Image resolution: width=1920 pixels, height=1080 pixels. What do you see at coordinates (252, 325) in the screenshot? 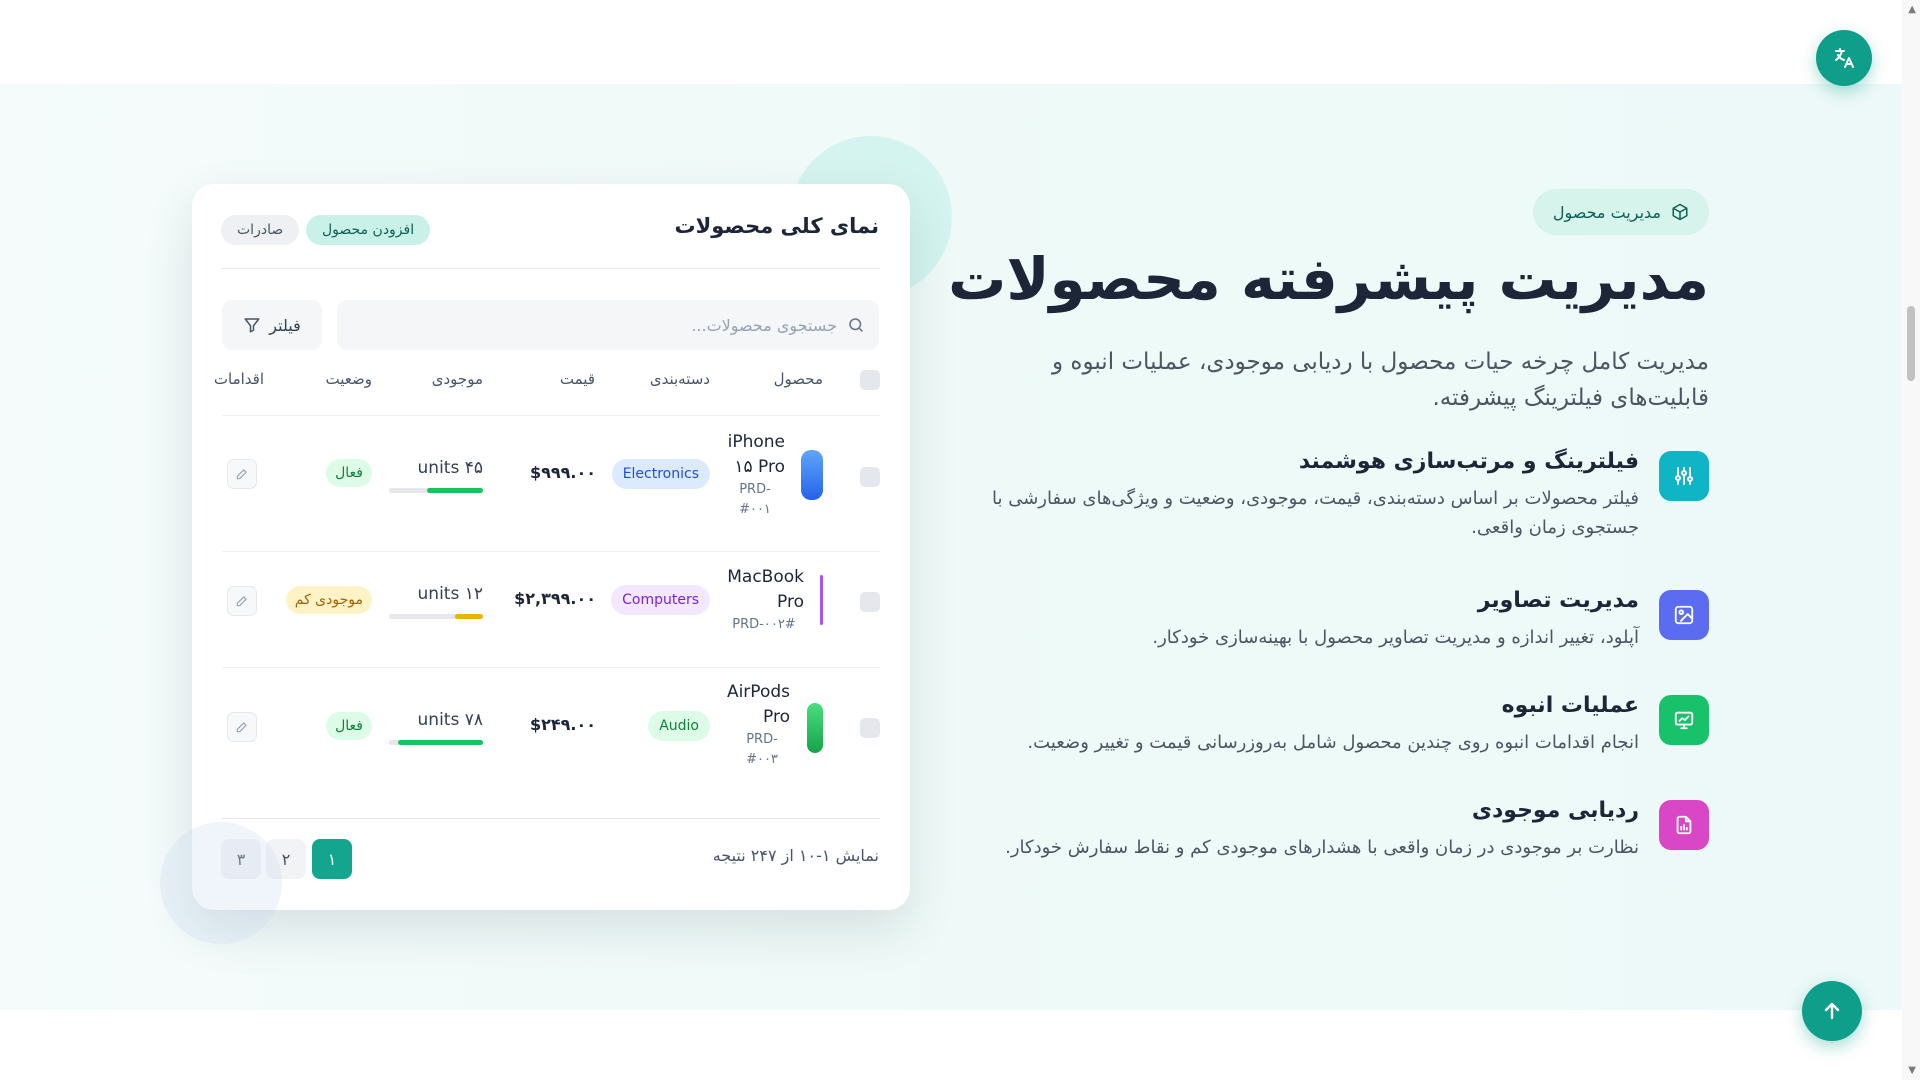
I see `funnel-icon` at bounding box center [252, 325].